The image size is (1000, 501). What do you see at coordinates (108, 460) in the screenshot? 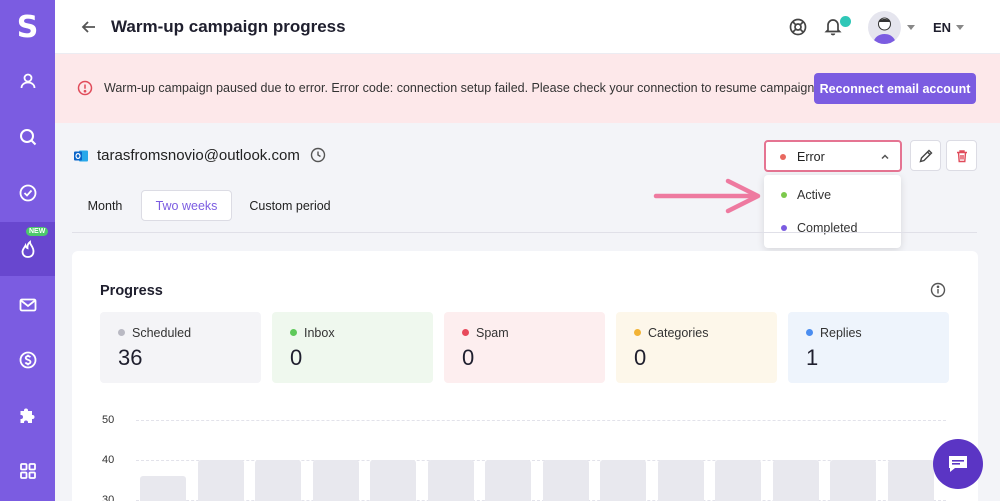
I see `y-tick-label: 40` at bounding box center [108, 460].